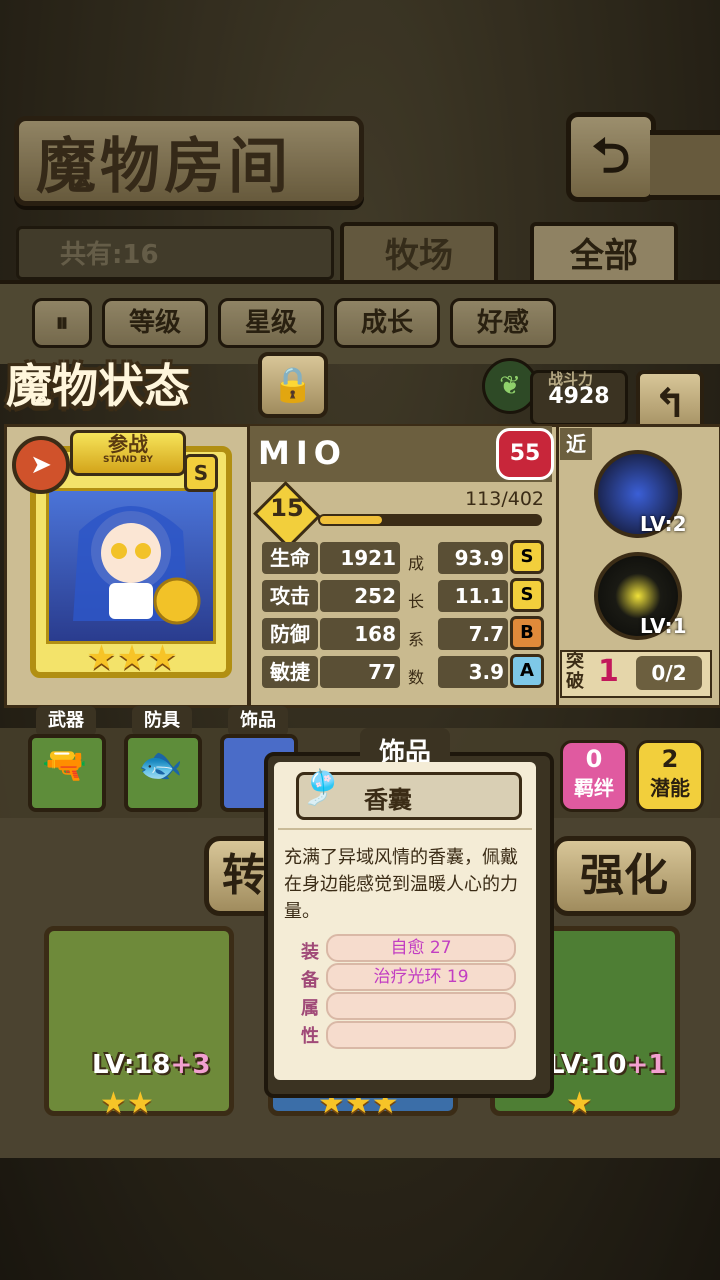 The image size is (720, 1280). What do you see at coordinates (608, 671) in the screenshot?
I see `breakthrough-number: 1` at bounding box center [608, 671].